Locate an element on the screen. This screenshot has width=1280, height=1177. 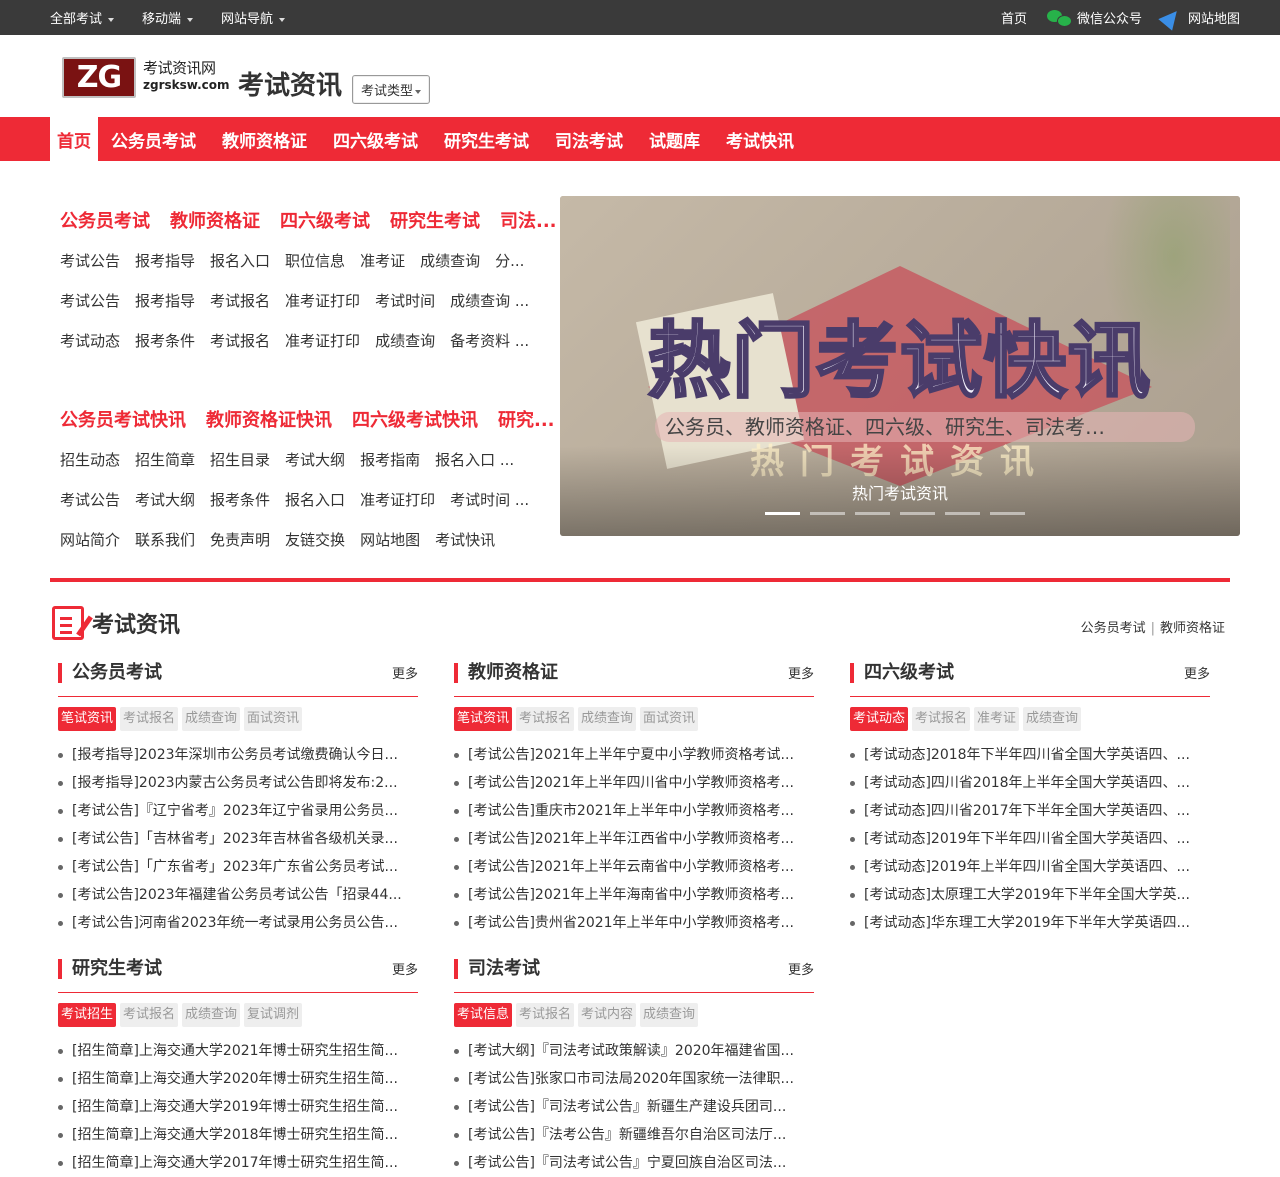
nav-item: 四六级考试 is located at coordinates (375, 139).